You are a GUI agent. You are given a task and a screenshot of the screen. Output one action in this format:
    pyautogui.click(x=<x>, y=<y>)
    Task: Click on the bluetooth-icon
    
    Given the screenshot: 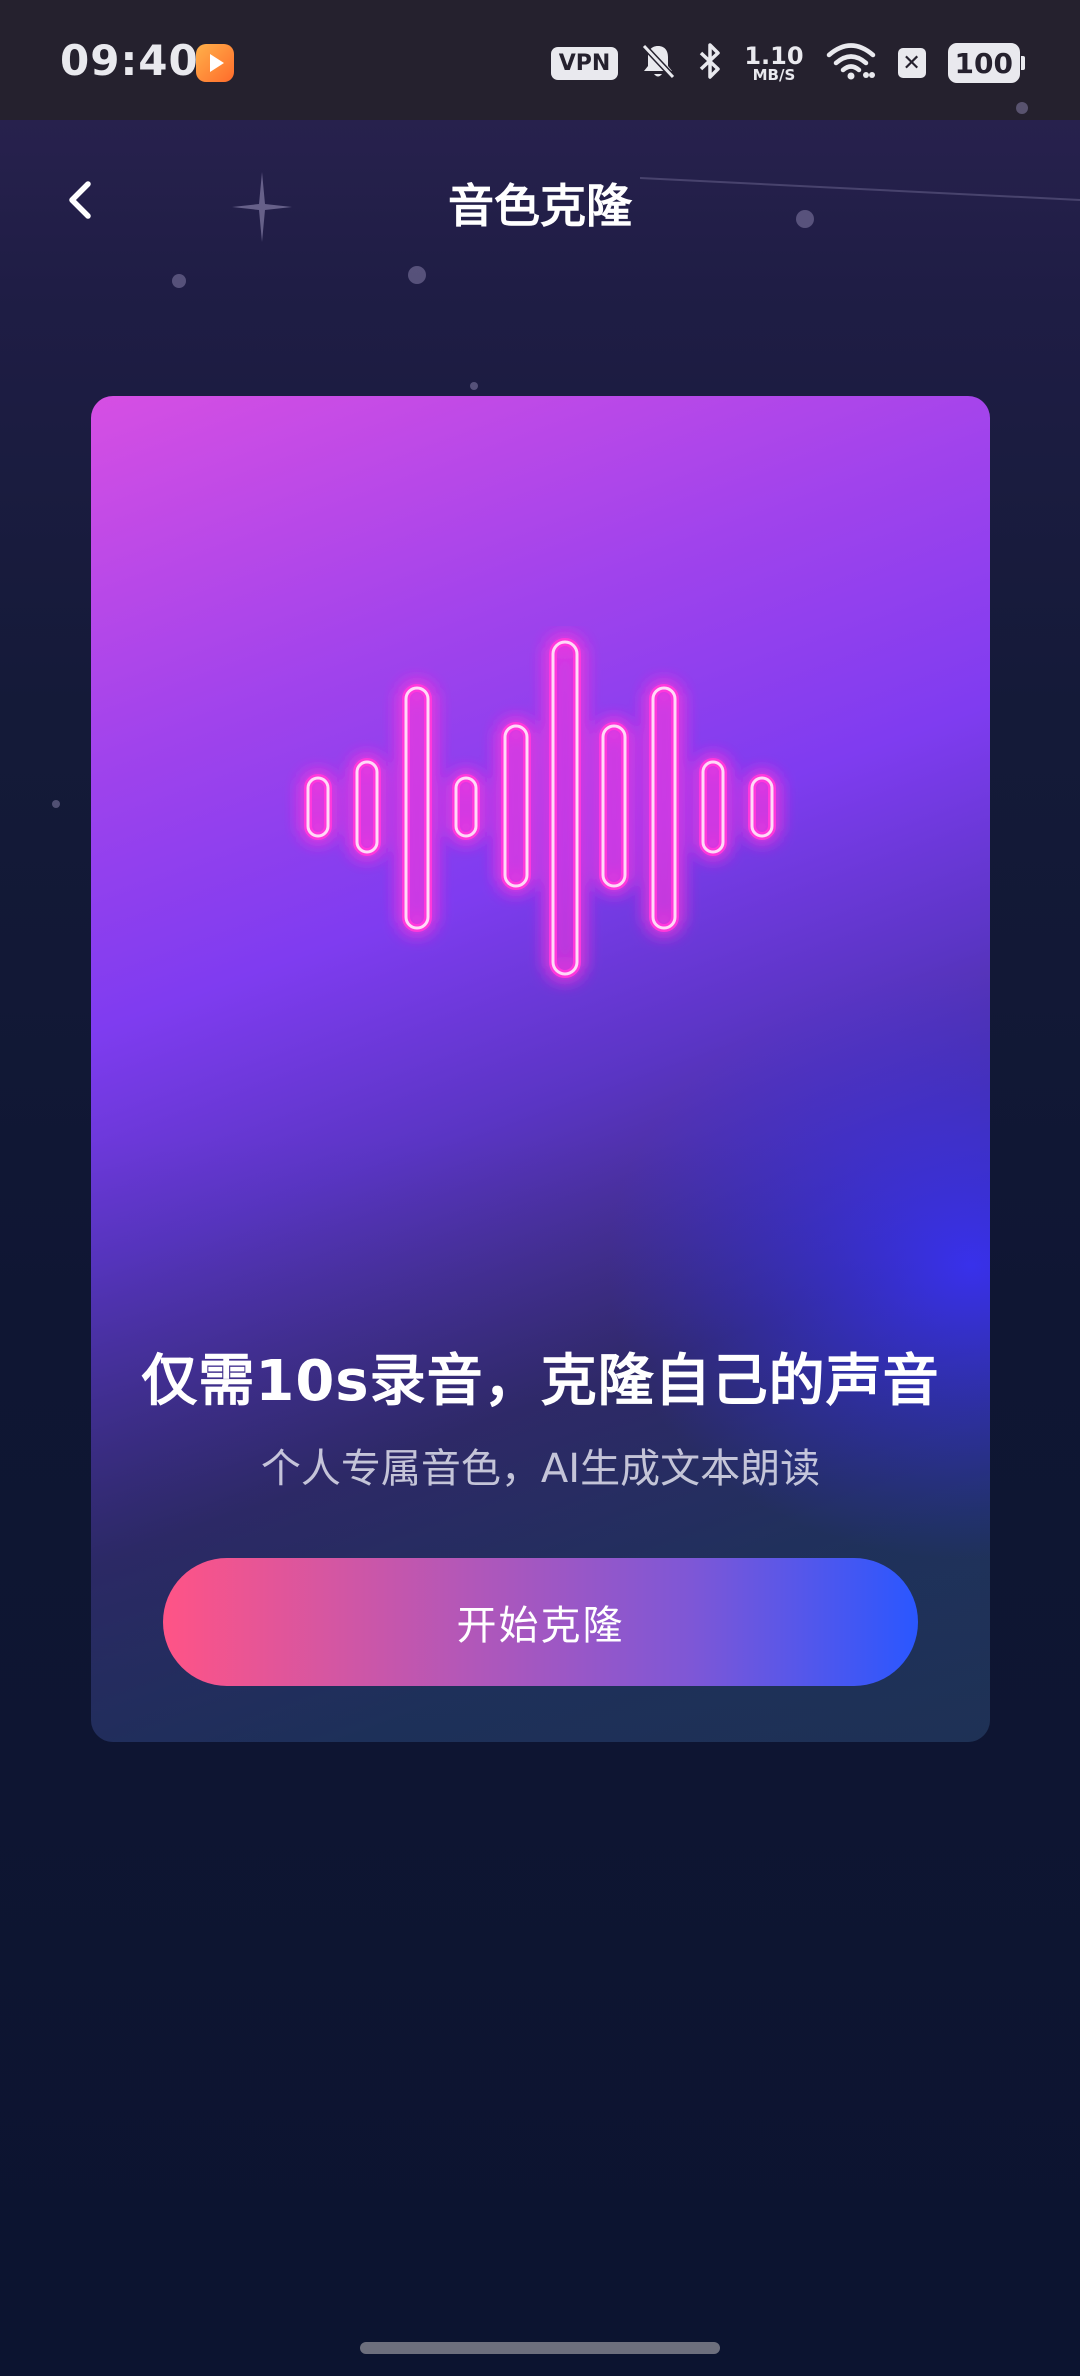 What is the action you would take?
    pyautogui.click(x=710, y=63)
    